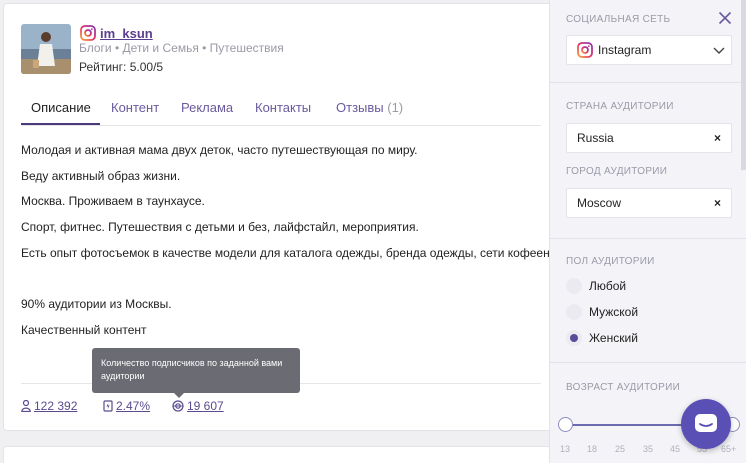 The height and width of the screenshot is (463, 746). I want to click on audience-count: 19 607, so click(205, 406).